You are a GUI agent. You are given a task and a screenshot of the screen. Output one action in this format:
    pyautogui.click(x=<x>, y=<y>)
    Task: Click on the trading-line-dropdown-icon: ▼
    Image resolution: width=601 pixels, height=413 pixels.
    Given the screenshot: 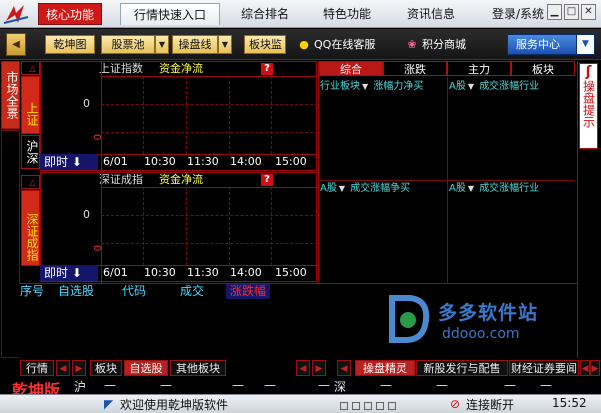 What is the action you would take?
    pyautogui.click(x=225, y=44)
    